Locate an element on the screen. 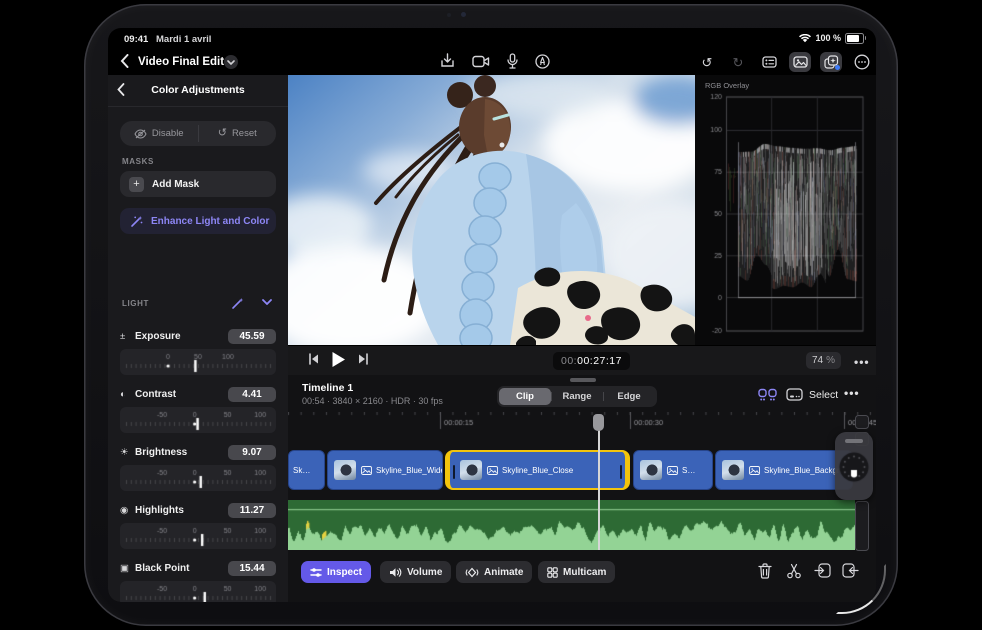 This screenshot has height=630, width=982. undo-icon: ↺ is located at coordinates (707, 62).